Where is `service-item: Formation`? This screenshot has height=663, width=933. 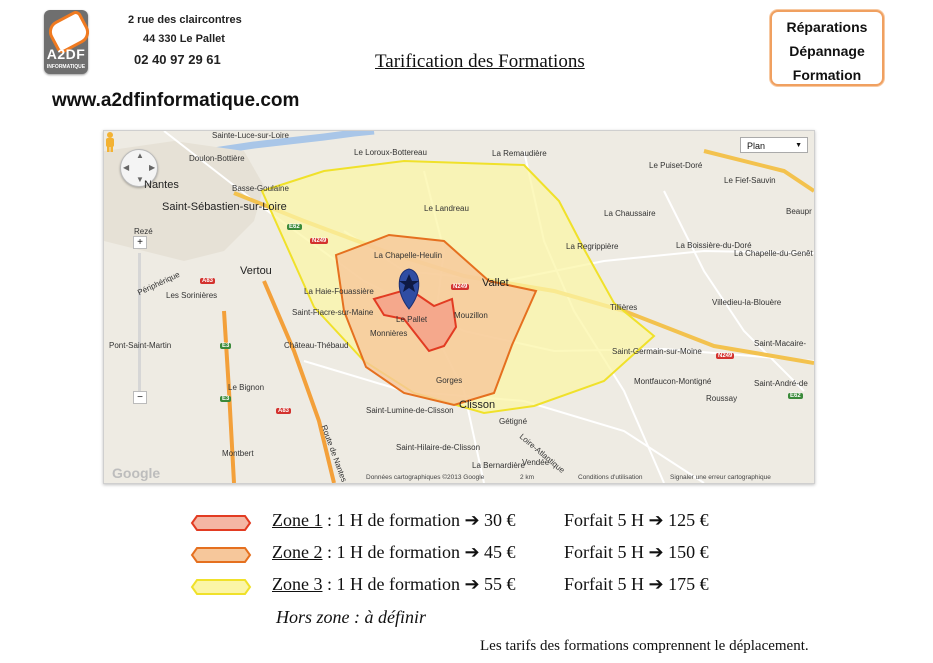 service-item: Formation is located at coordinates (827, 75).